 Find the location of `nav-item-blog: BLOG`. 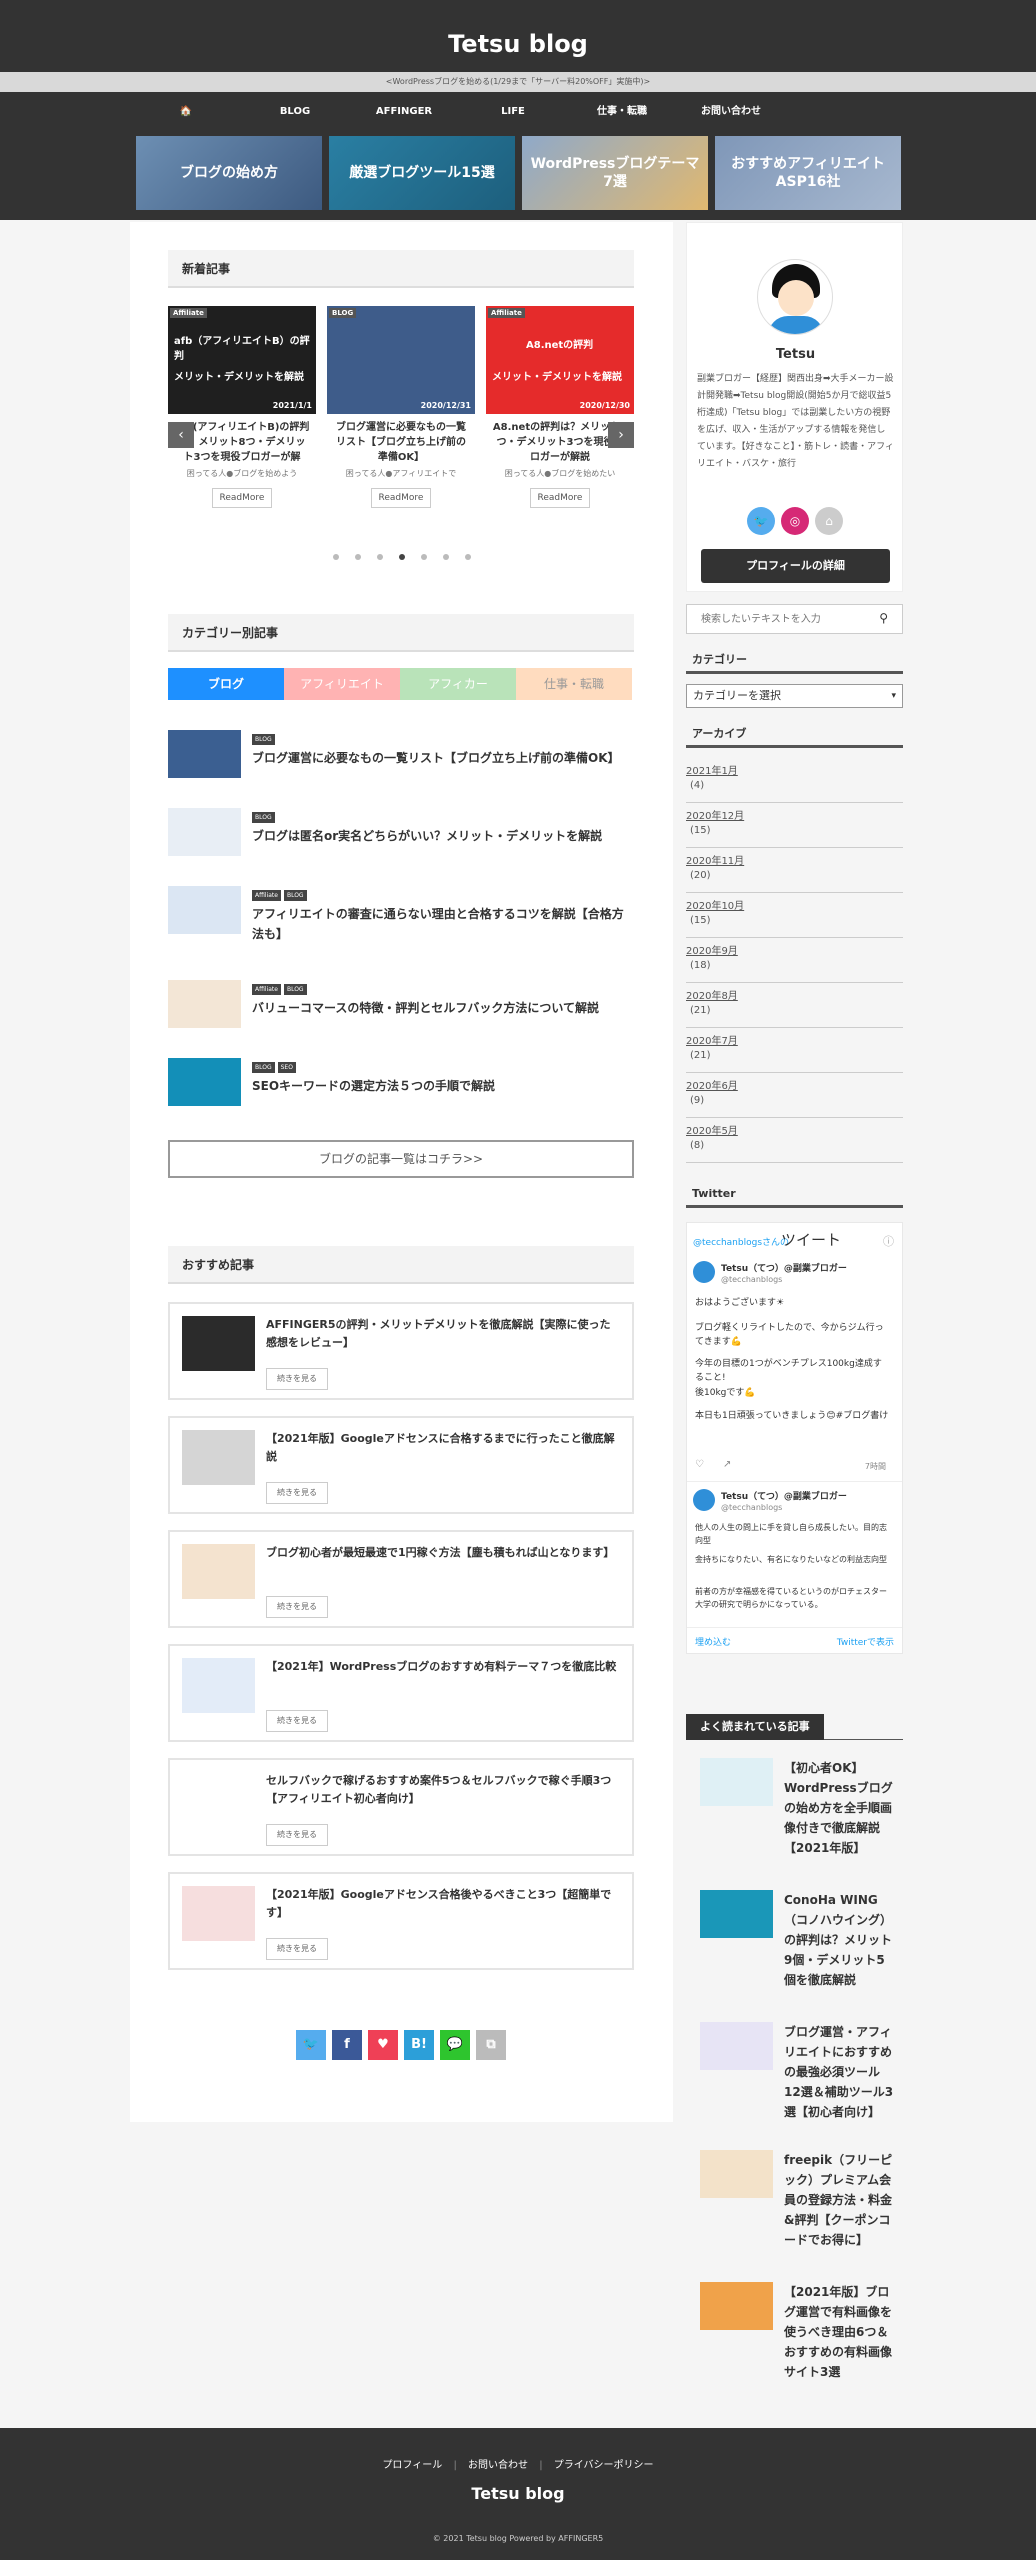

nav-item-blog: BLOG is located at coordinates (295, 112).